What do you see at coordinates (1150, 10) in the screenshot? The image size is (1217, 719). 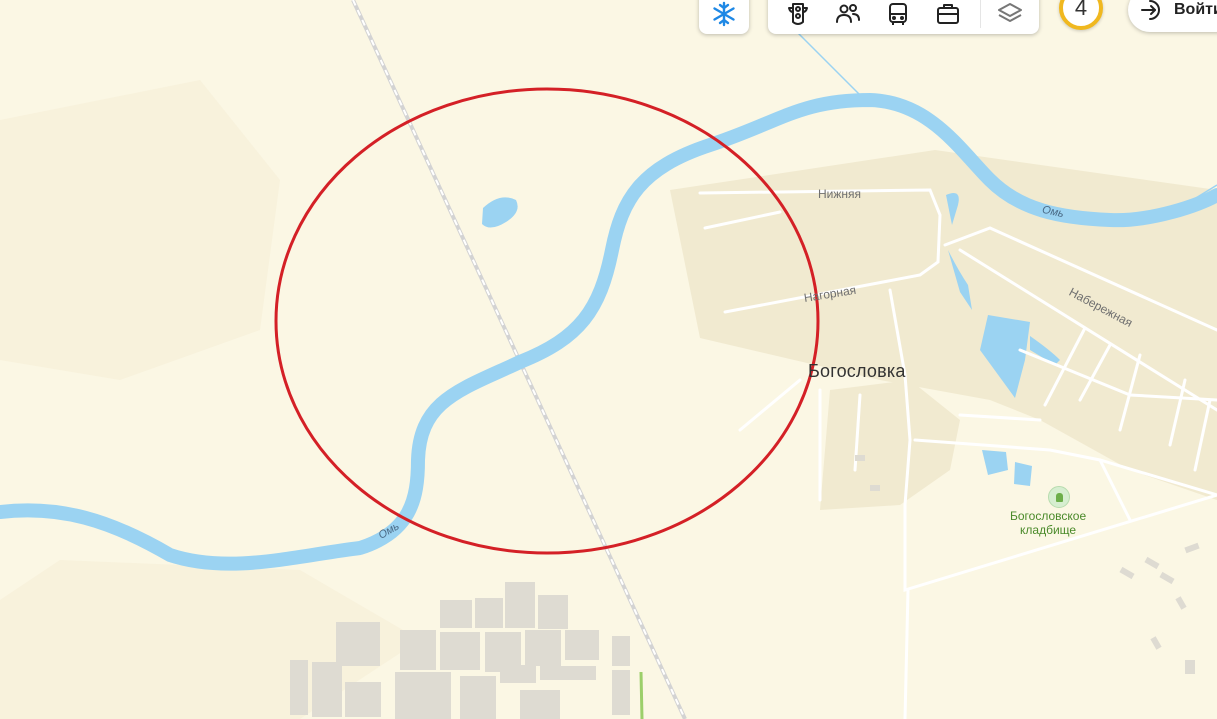 I see `login-icon` at bounding box center [1150, 10].